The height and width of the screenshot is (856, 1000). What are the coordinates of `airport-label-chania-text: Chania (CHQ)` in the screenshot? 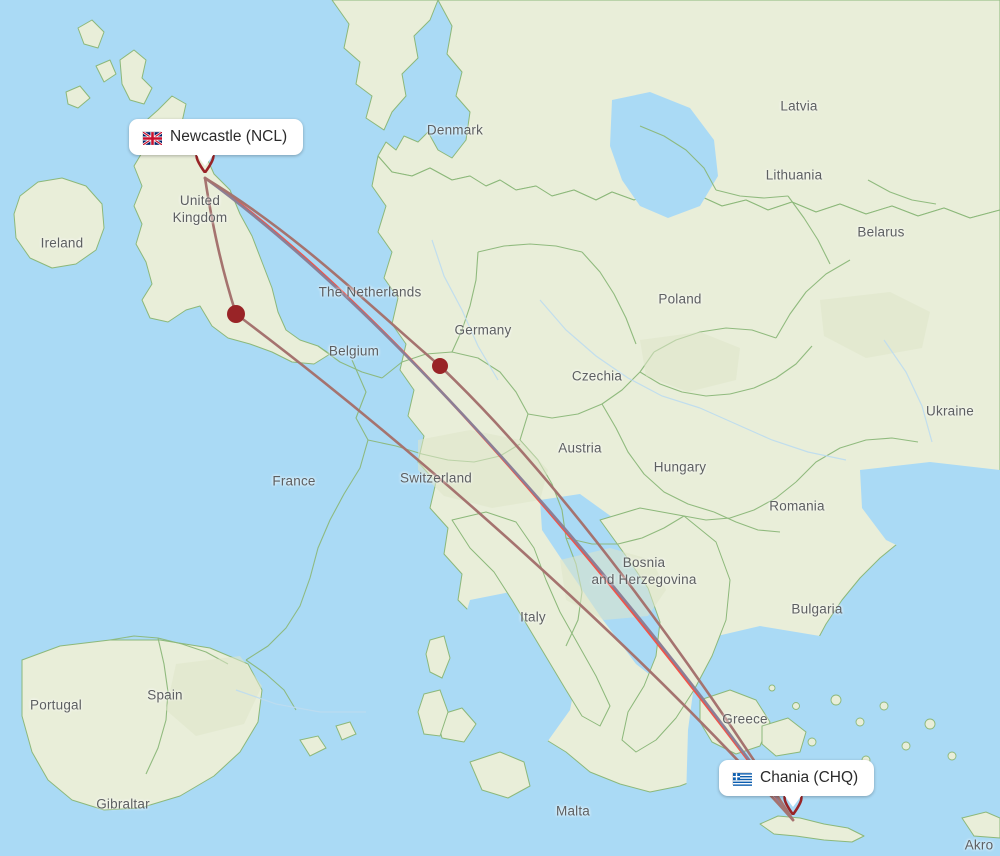 It's located at (809, 777).